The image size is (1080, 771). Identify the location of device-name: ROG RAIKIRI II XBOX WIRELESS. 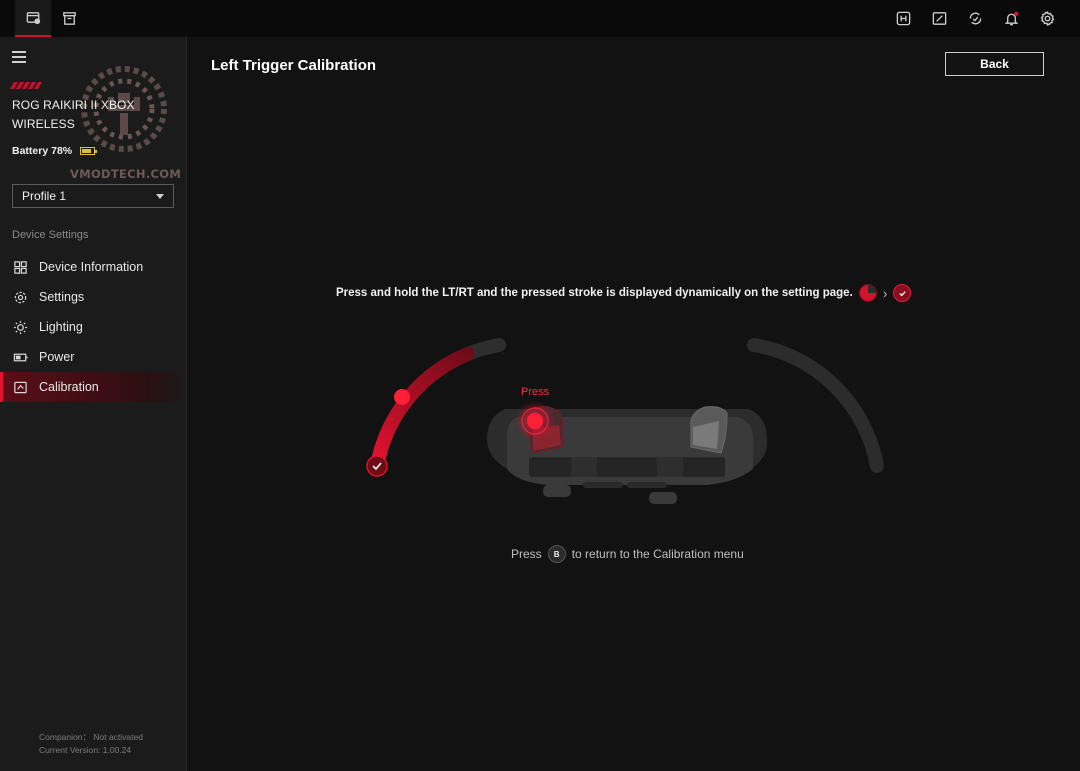
(73, 114).